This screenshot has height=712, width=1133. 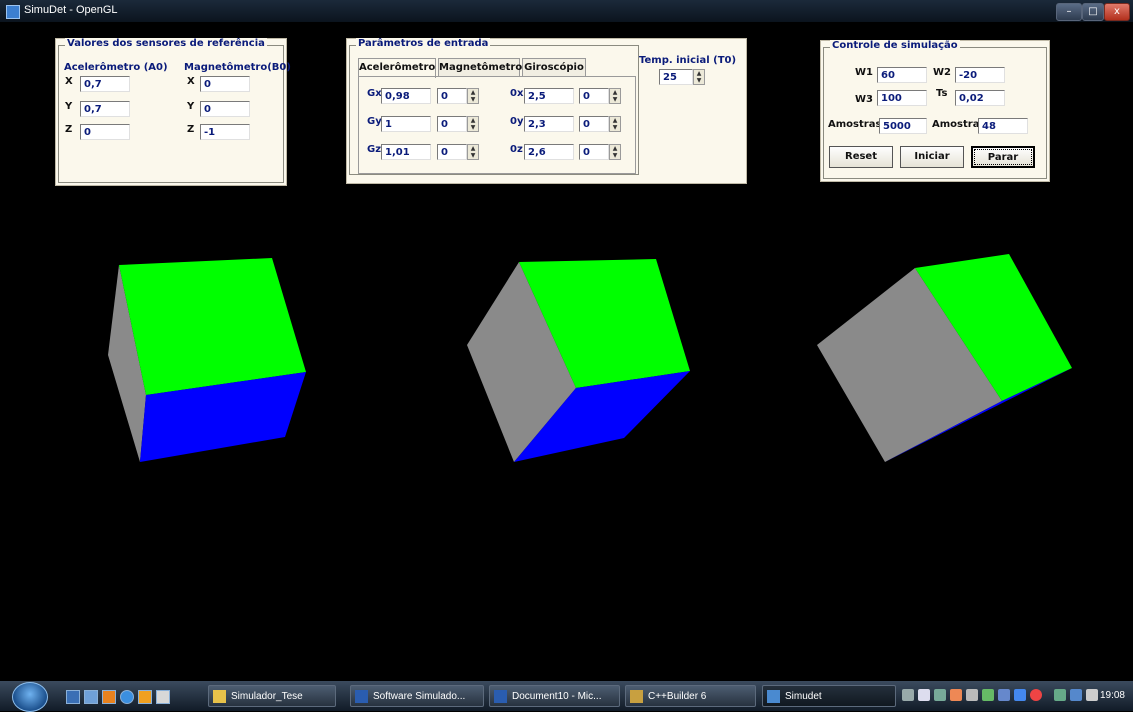 I want to click on oy-label: 0y, so click(x=517, y=121).